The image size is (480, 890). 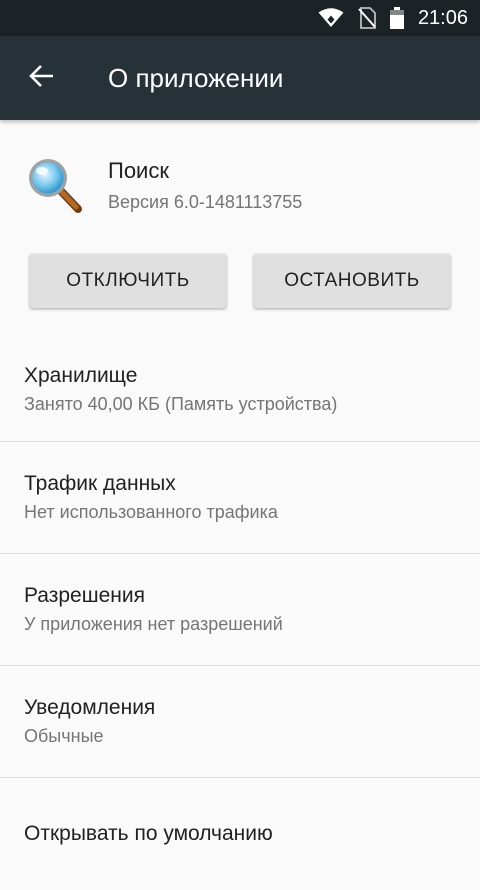 I want to click on settings-item-title: Разрешения, so click(x=84, y=595).